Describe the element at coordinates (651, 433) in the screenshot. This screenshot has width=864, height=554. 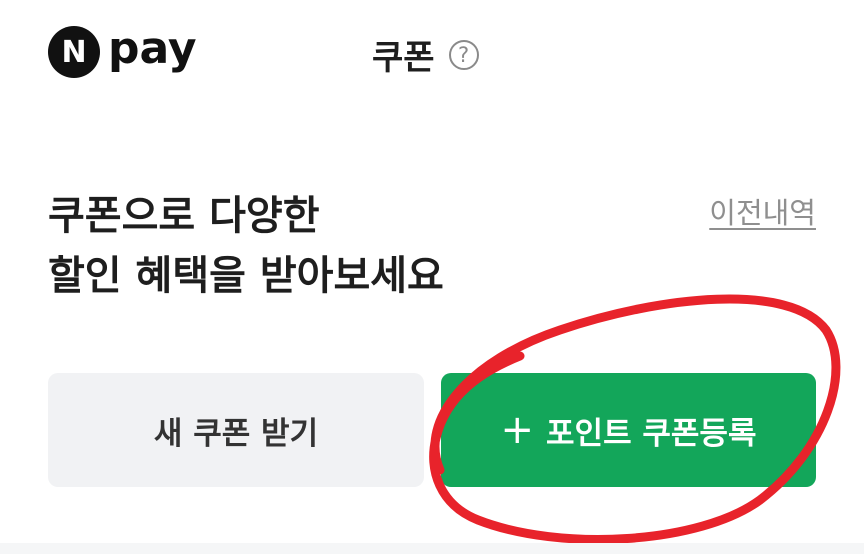
I see `register-point-coupon-label: 포인트 쿠폰등록` at that location.